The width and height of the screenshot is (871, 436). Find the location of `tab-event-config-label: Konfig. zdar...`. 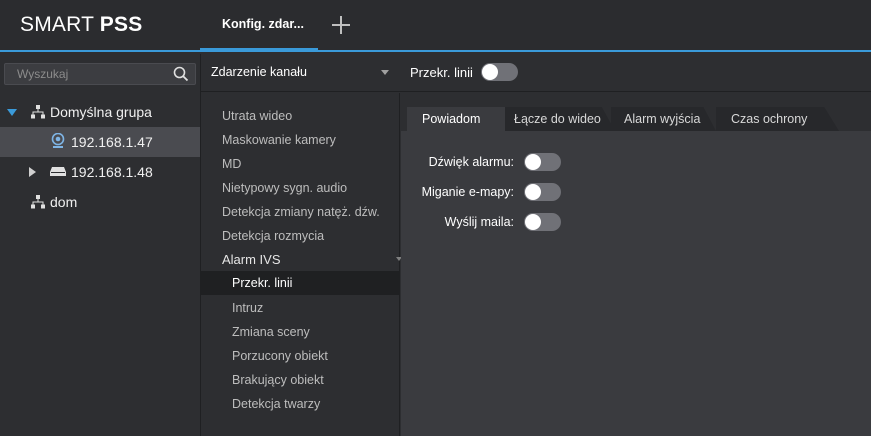

tab-event-config-label: Konfig. zdar... is located at coordinates (263, 24).